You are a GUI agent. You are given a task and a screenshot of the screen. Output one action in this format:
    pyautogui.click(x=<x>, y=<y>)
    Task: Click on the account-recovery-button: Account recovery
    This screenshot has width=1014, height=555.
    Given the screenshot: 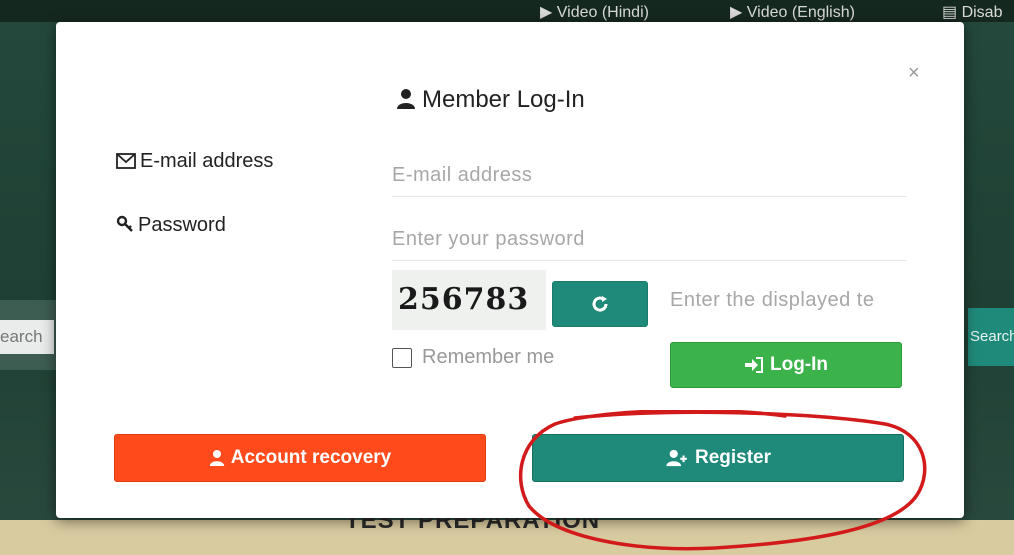 What is the action you would take?
    pyautogui.click(x=300, y=458)
    